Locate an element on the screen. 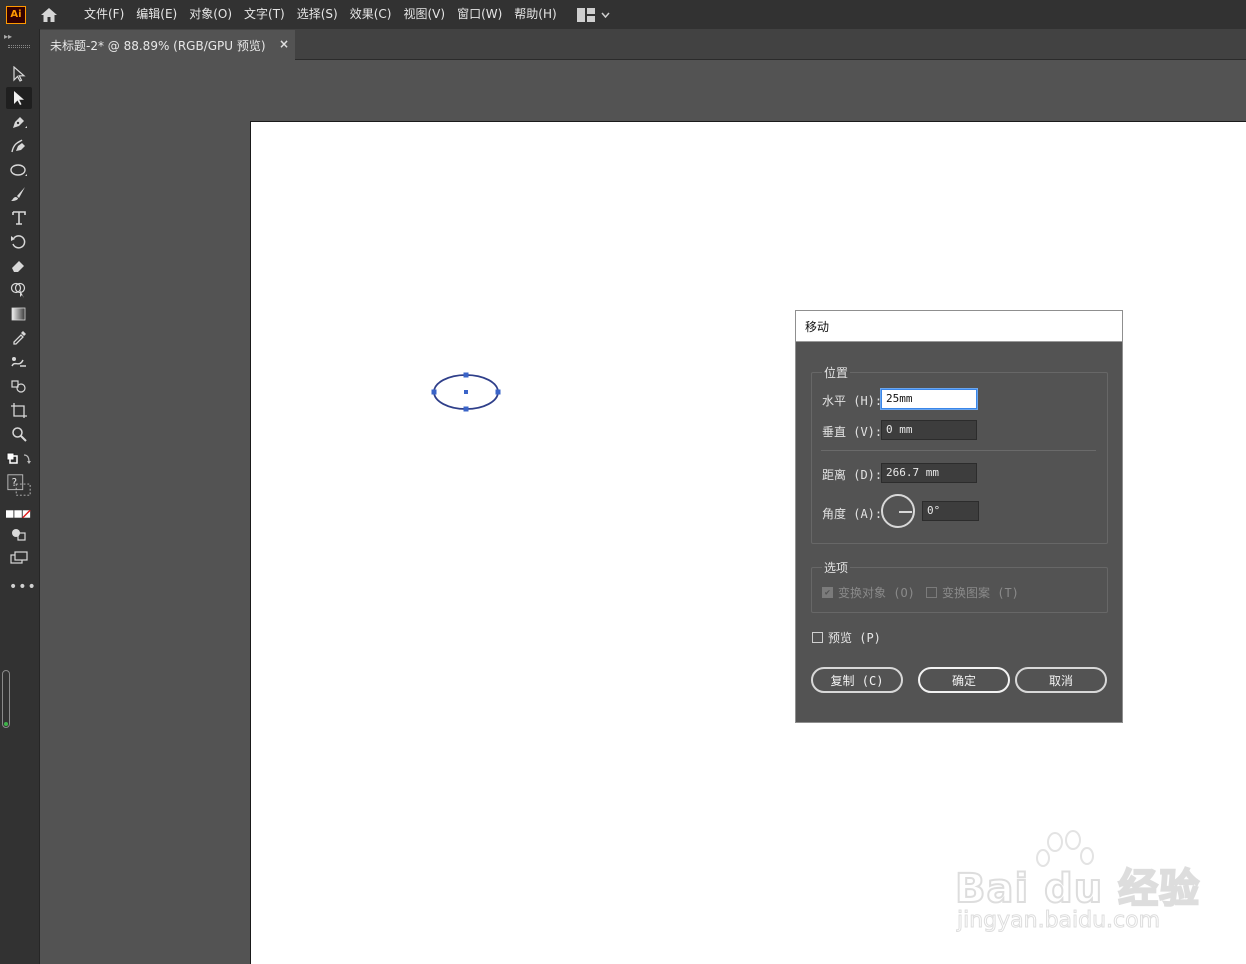 The height and width of the screenshot is (964, 1246). vertical-label: 垂直 (V): is located at coordinates (852, 432).